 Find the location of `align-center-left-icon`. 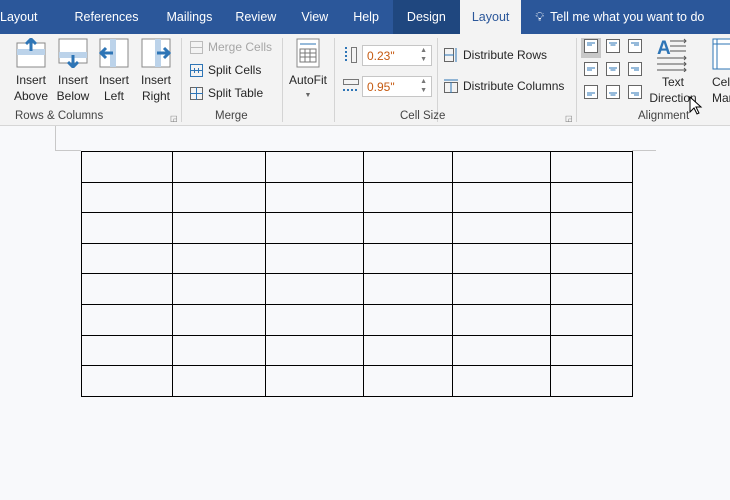

align-center-left-icon is located at coordinates (591, 69).